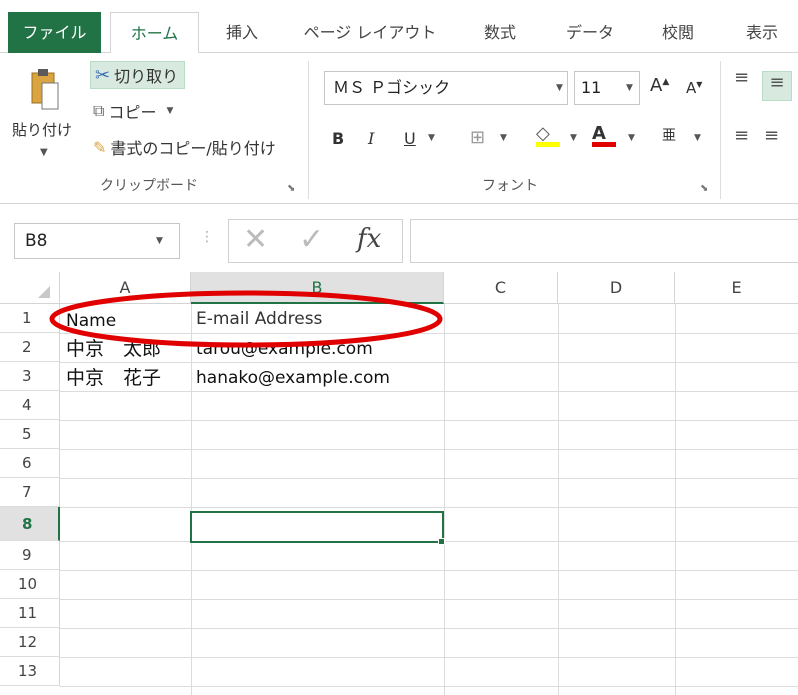  I want to click on cancel-icon: ✕, so click(255, 239).